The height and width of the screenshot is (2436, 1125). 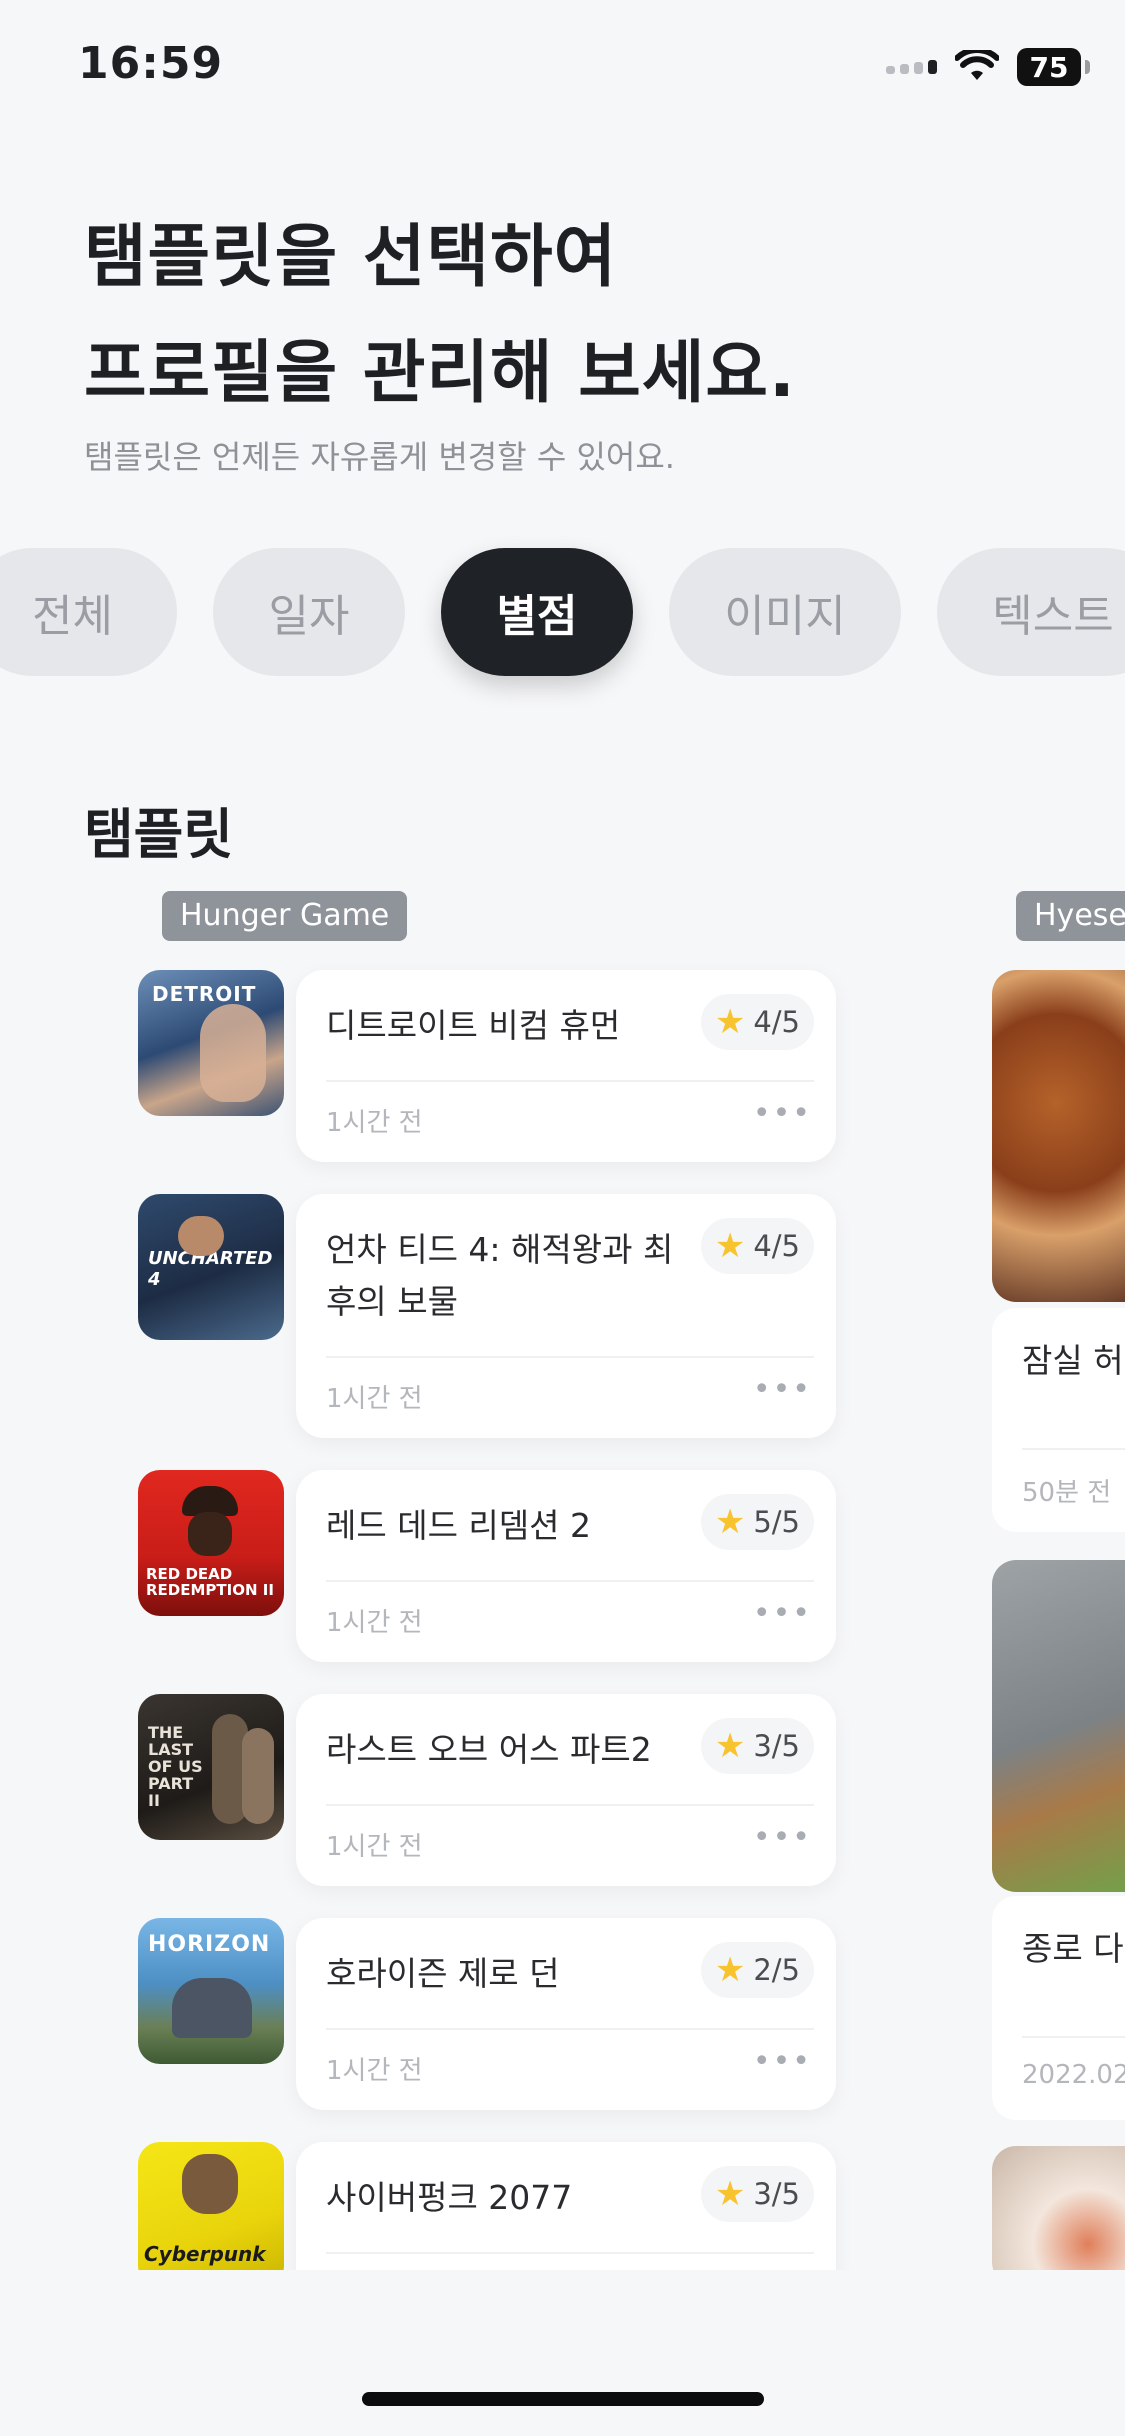 I want to click on template-card: 언차 티드 4: 해적왕과 최후의 보물 ★ 4/5 1시간 전 •••, so click(x=566, y=1316).